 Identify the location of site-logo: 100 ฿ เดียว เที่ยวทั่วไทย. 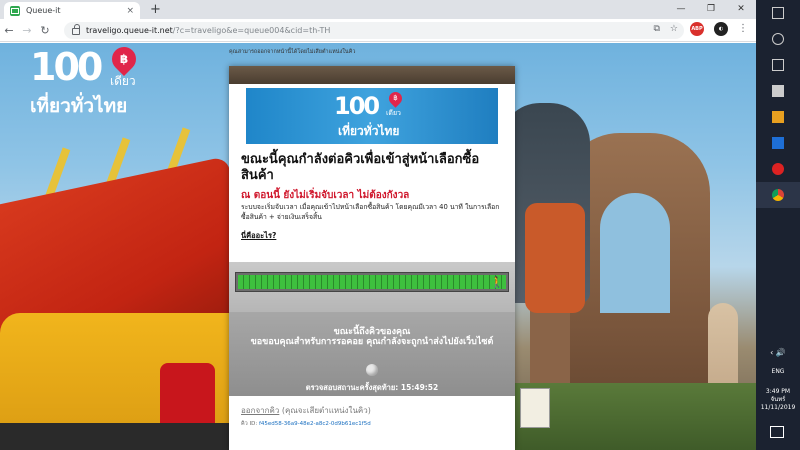
(85, 82).